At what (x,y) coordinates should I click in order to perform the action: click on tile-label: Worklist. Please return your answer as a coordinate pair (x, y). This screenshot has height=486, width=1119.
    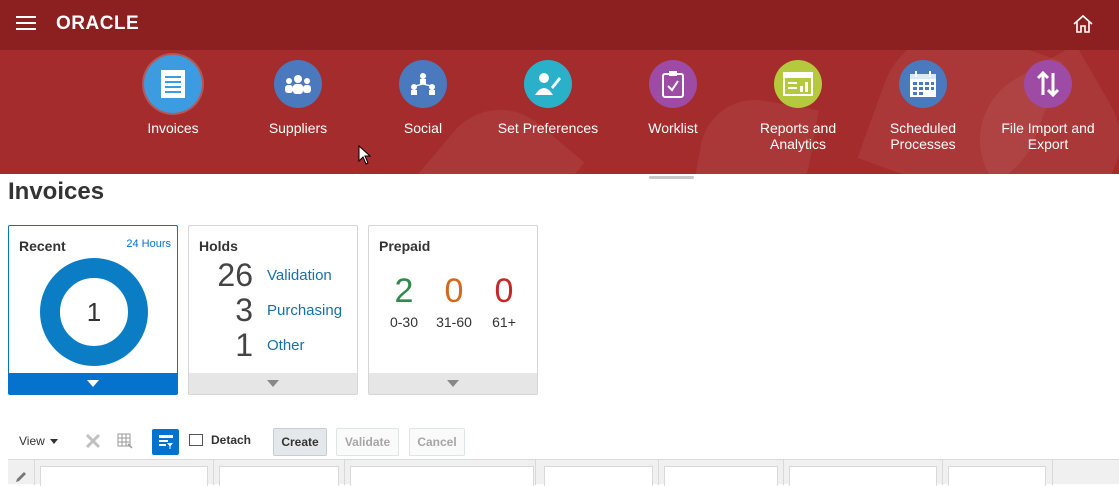
    Looking at the image, I should click on (673, 128).